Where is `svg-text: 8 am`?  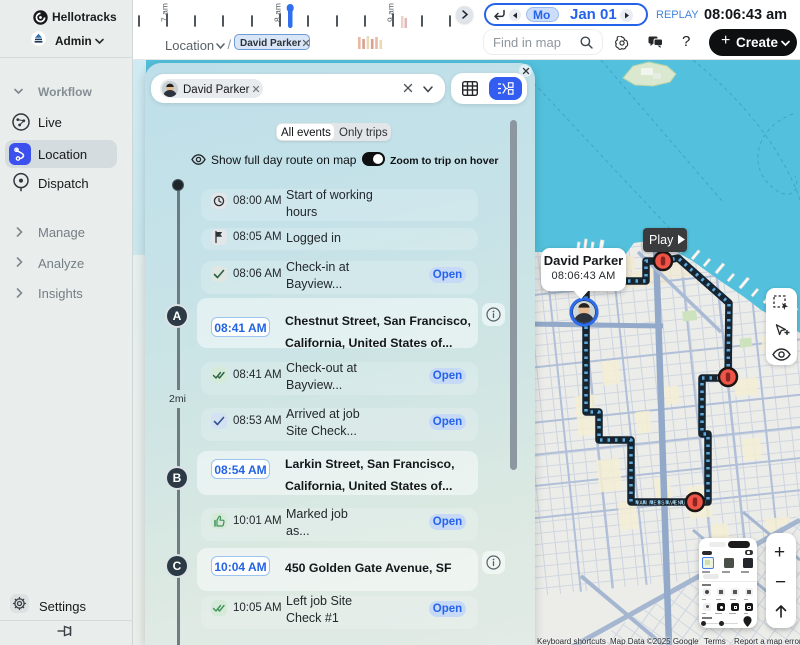 svg-text: 8 am is located at coordinates (278, 12).